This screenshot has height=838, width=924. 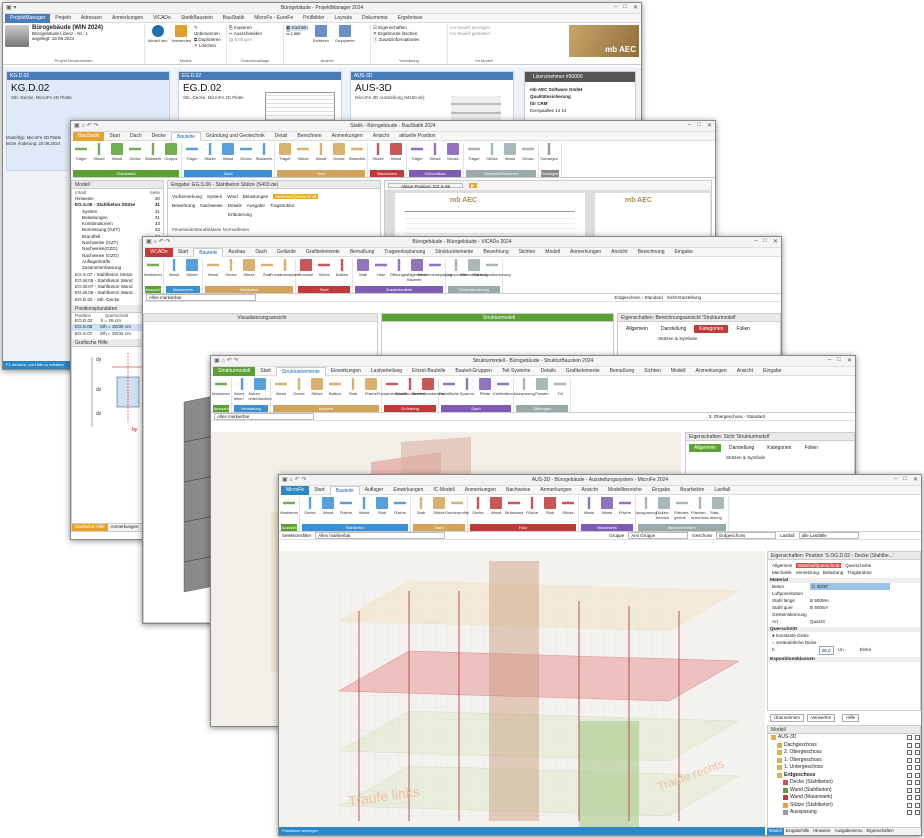 I want to click on tab-ansicht: Ansicht, so click(x=381, y=136).